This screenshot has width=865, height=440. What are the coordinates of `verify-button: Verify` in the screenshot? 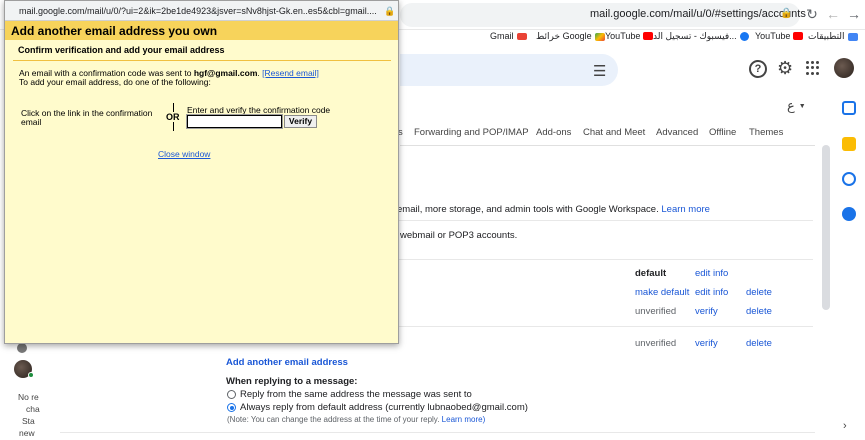 It's located at (300, 121).